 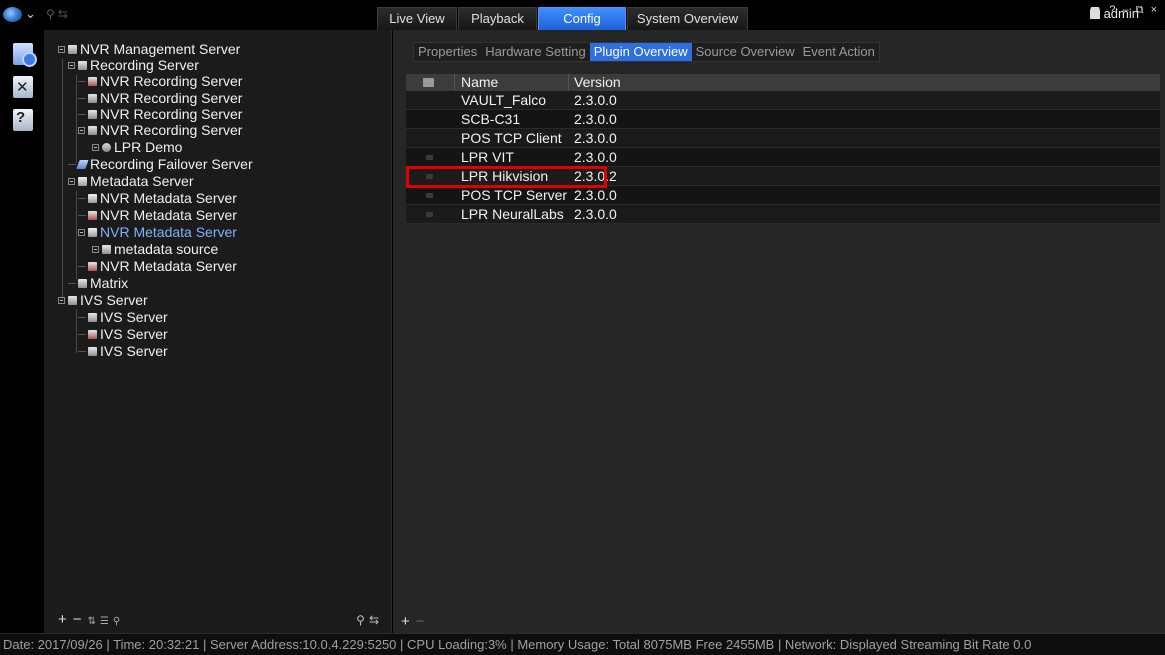 I want to click on tree-item-metadata-source: metadata source, so click(x=155, y=249).